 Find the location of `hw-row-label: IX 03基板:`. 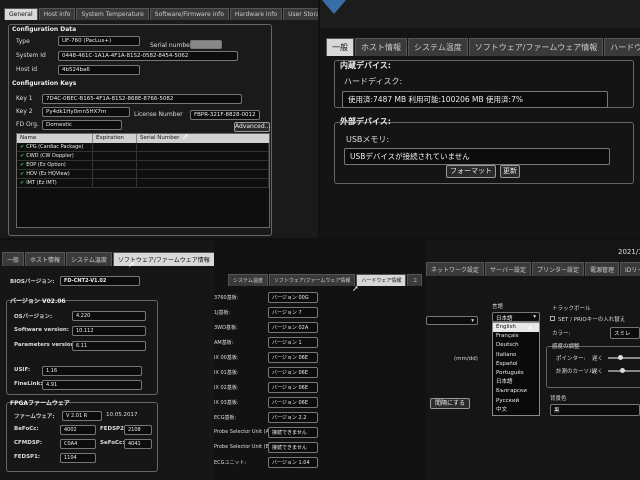

hw-row-label: IX 03基板: is located at coordinates (226, 403).